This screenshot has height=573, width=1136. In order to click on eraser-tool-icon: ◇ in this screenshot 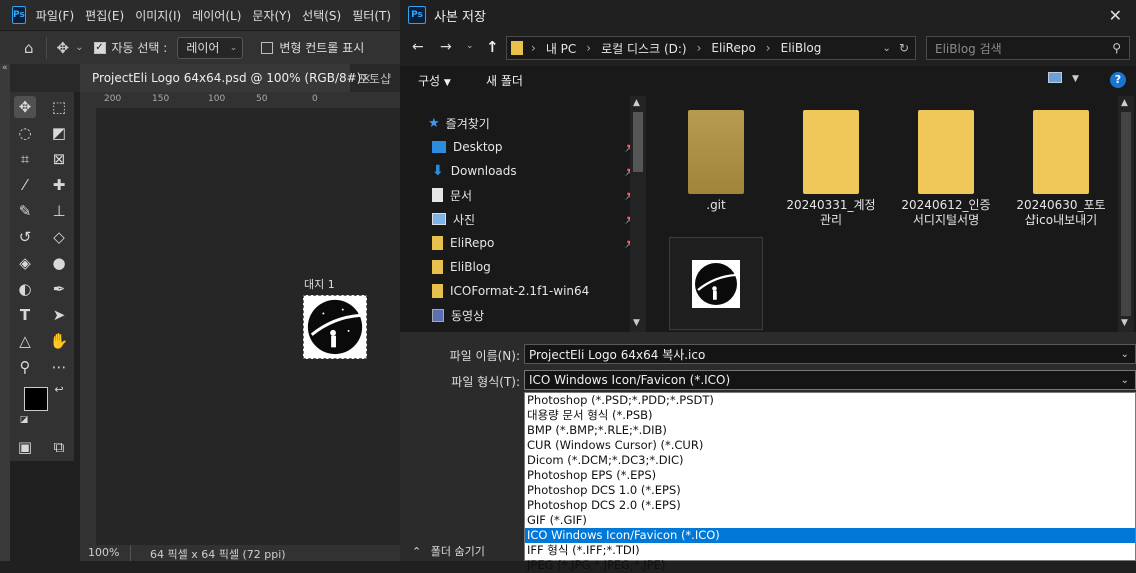, I will do `click(59, 237)`.